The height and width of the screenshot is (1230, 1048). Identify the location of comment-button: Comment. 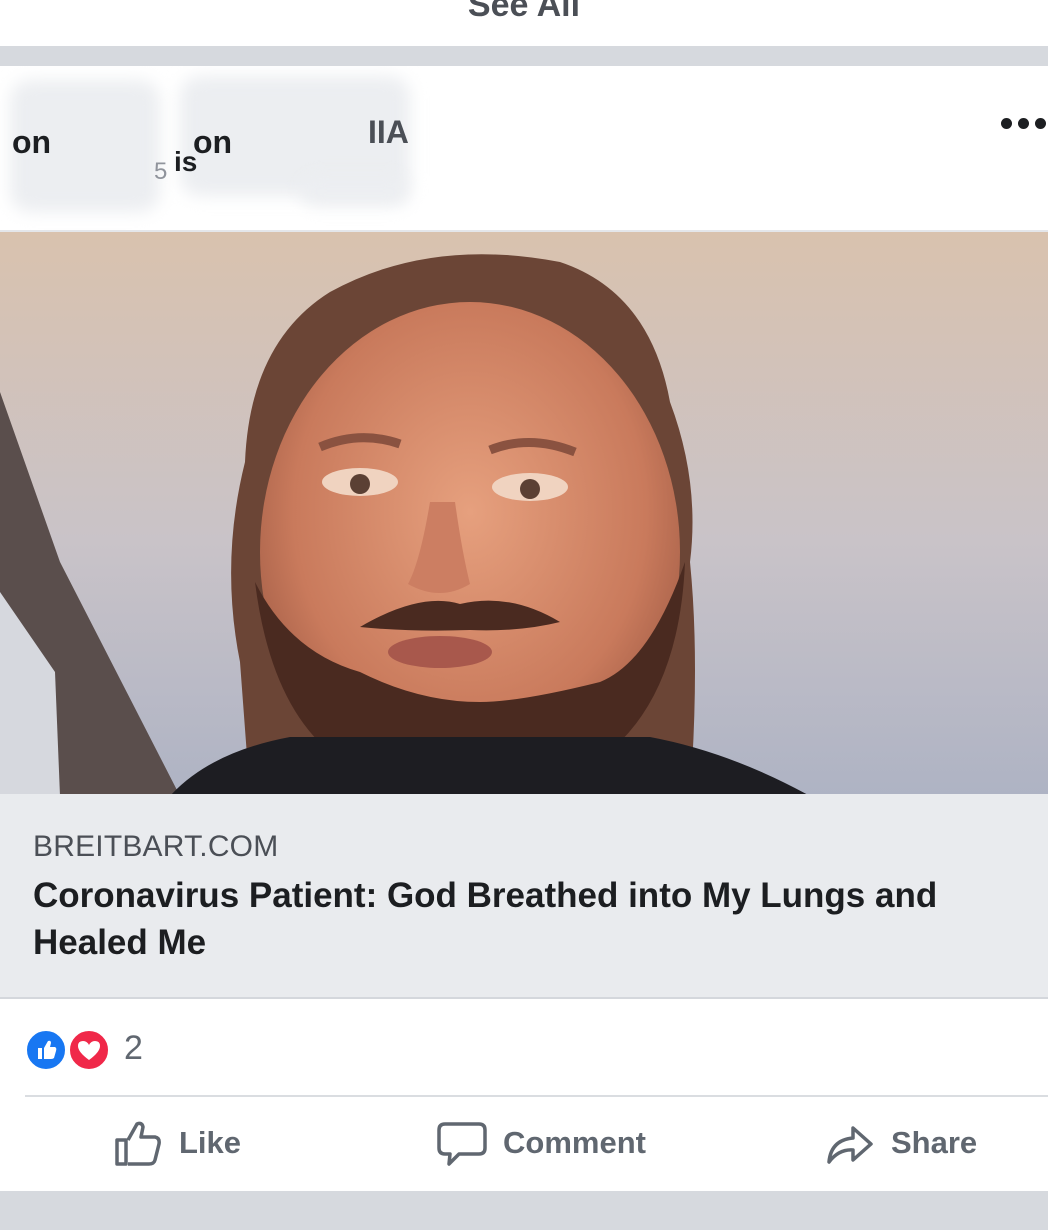
(541, 1143).